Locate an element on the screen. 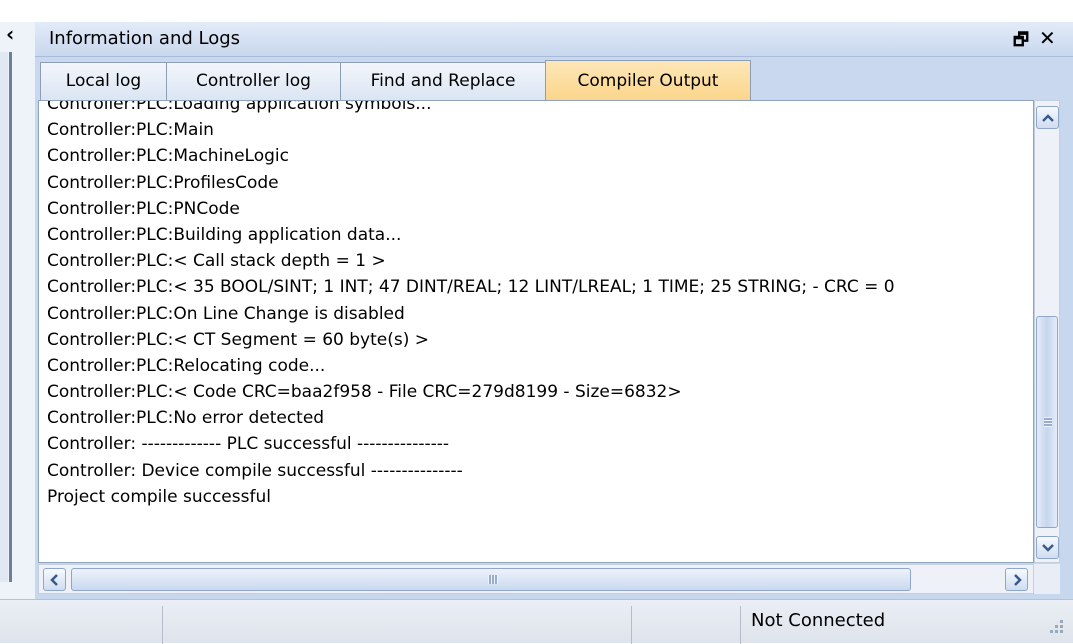 The height and width of the screenshot is (644, 1073). arrow-down-icon is located at coordinates (1048, 548).